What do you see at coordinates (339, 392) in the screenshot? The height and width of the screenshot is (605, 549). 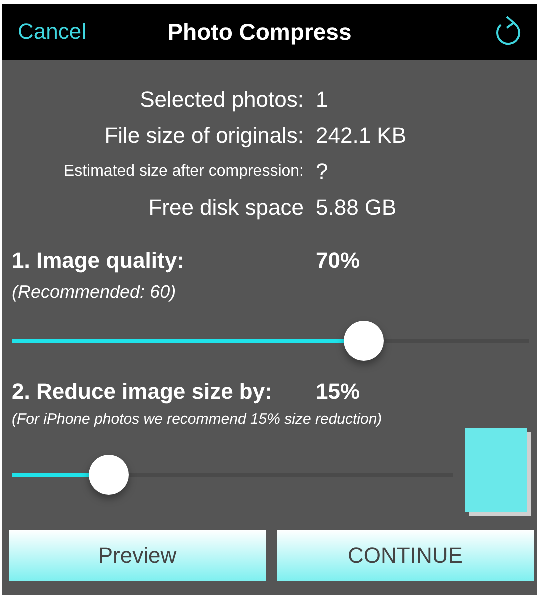 I see `setting-value: 15%` at bounding box center [339, 392].